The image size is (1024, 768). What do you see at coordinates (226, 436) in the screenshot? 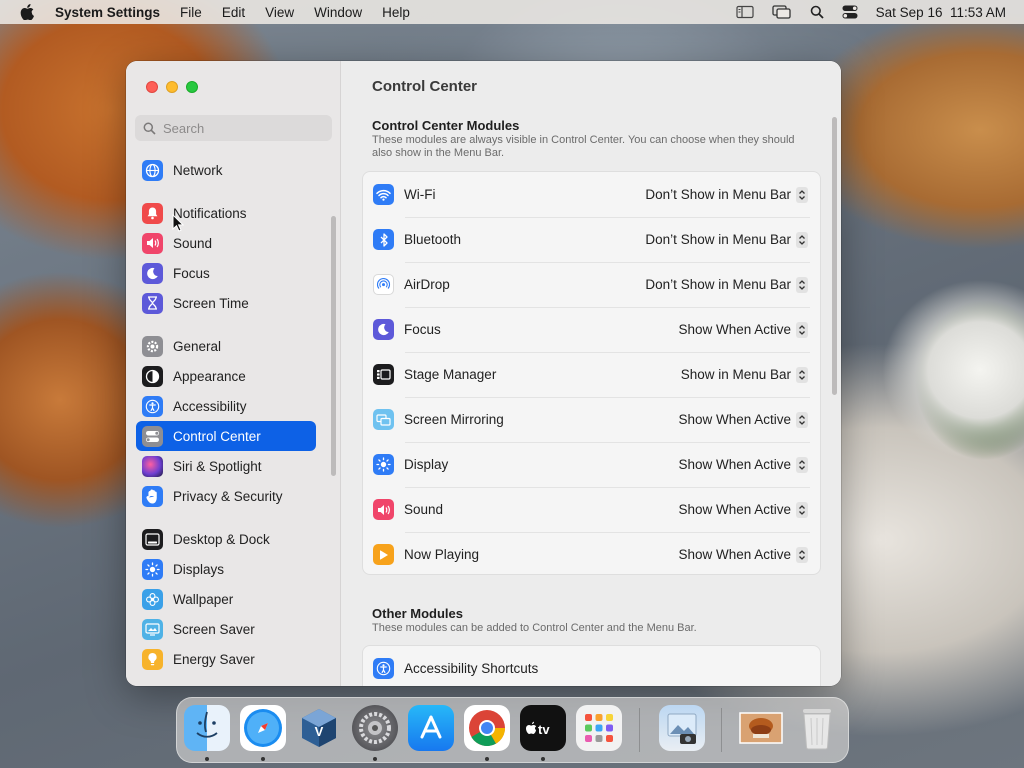
I see `sidebar-item-control-center: Control Center` at bounding box center [226, 436].